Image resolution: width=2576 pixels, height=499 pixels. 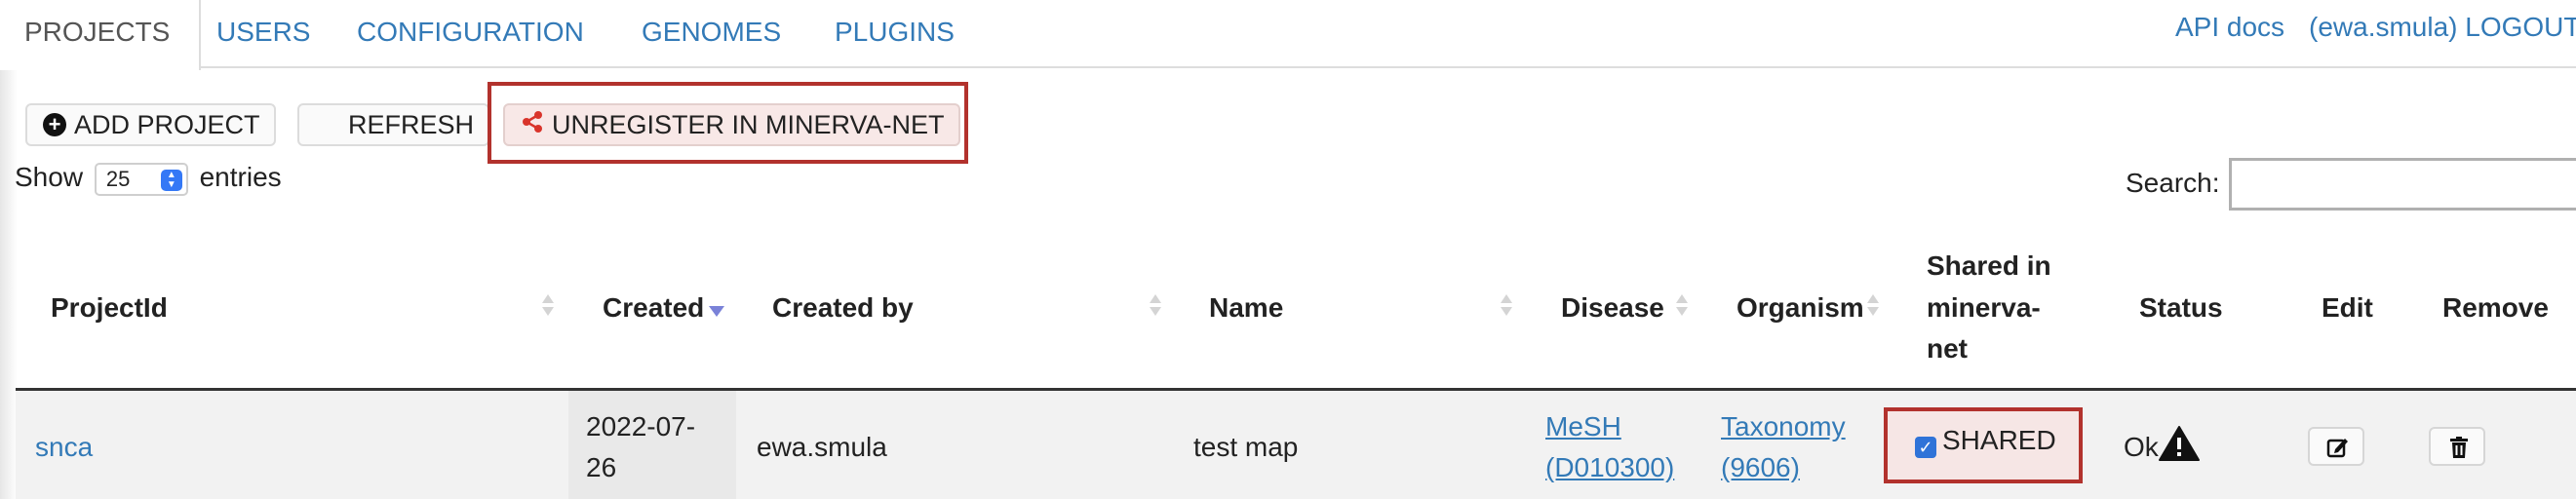 I want to click on unregister-minerva-net-button: UNREGISTER IN MINERVA-NET, so click(x=731, y=124).